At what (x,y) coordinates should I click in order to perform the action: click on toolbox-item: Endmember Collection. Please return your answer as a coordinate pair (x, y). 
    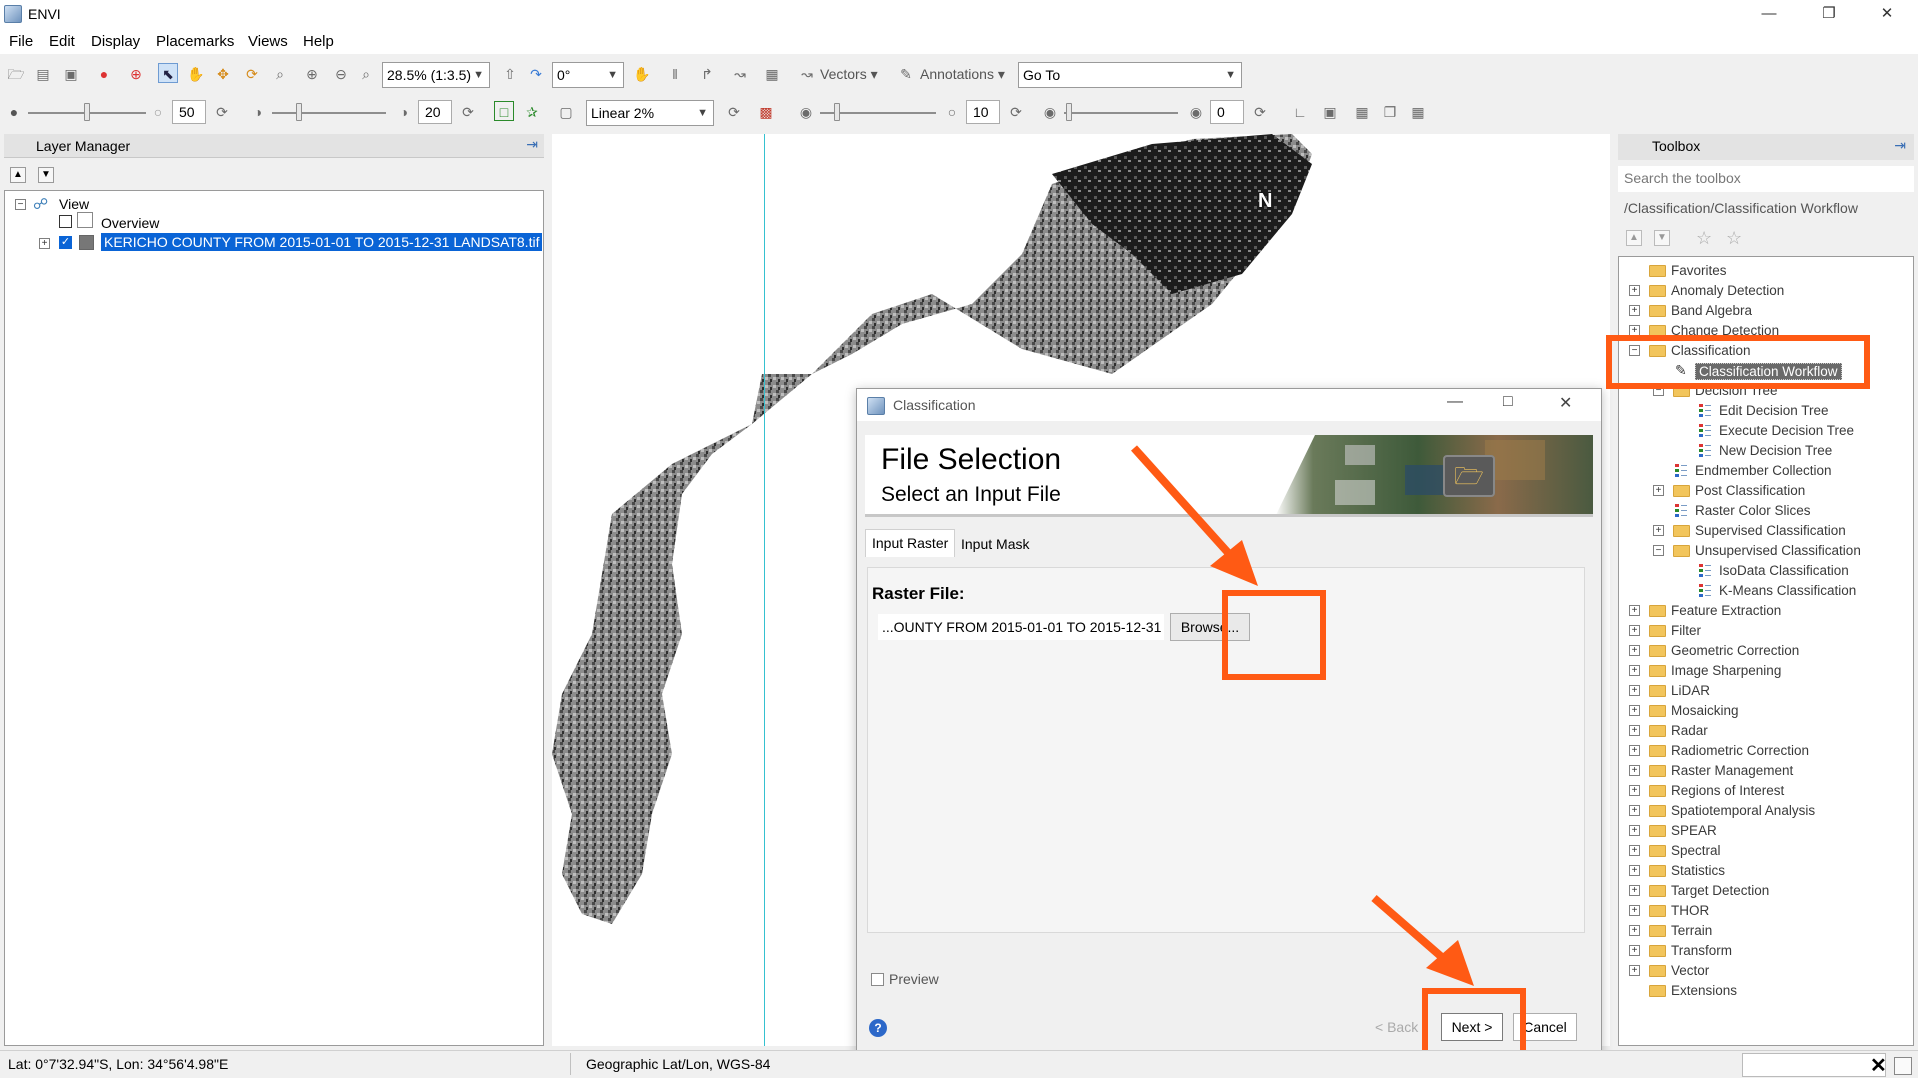
    Looking at the image, I should click on (1766, 471).